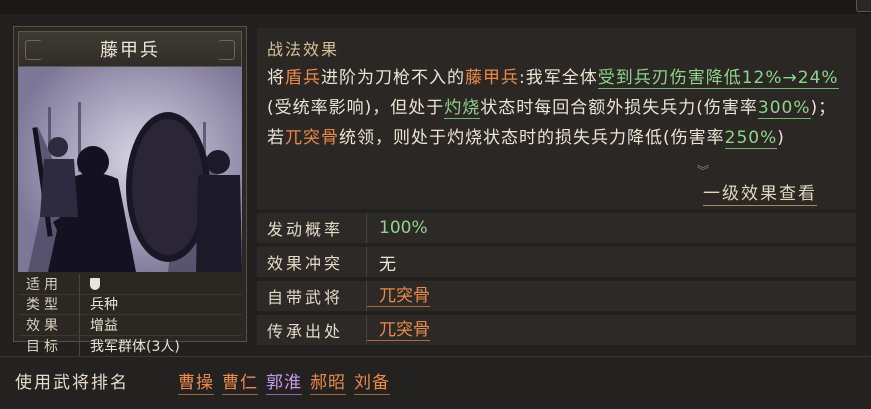 The height and width of the screenshot is (409, 871). Describe the element at coordinates (104, 325) in the screenshot. I see `info-value: 增益` at that location.